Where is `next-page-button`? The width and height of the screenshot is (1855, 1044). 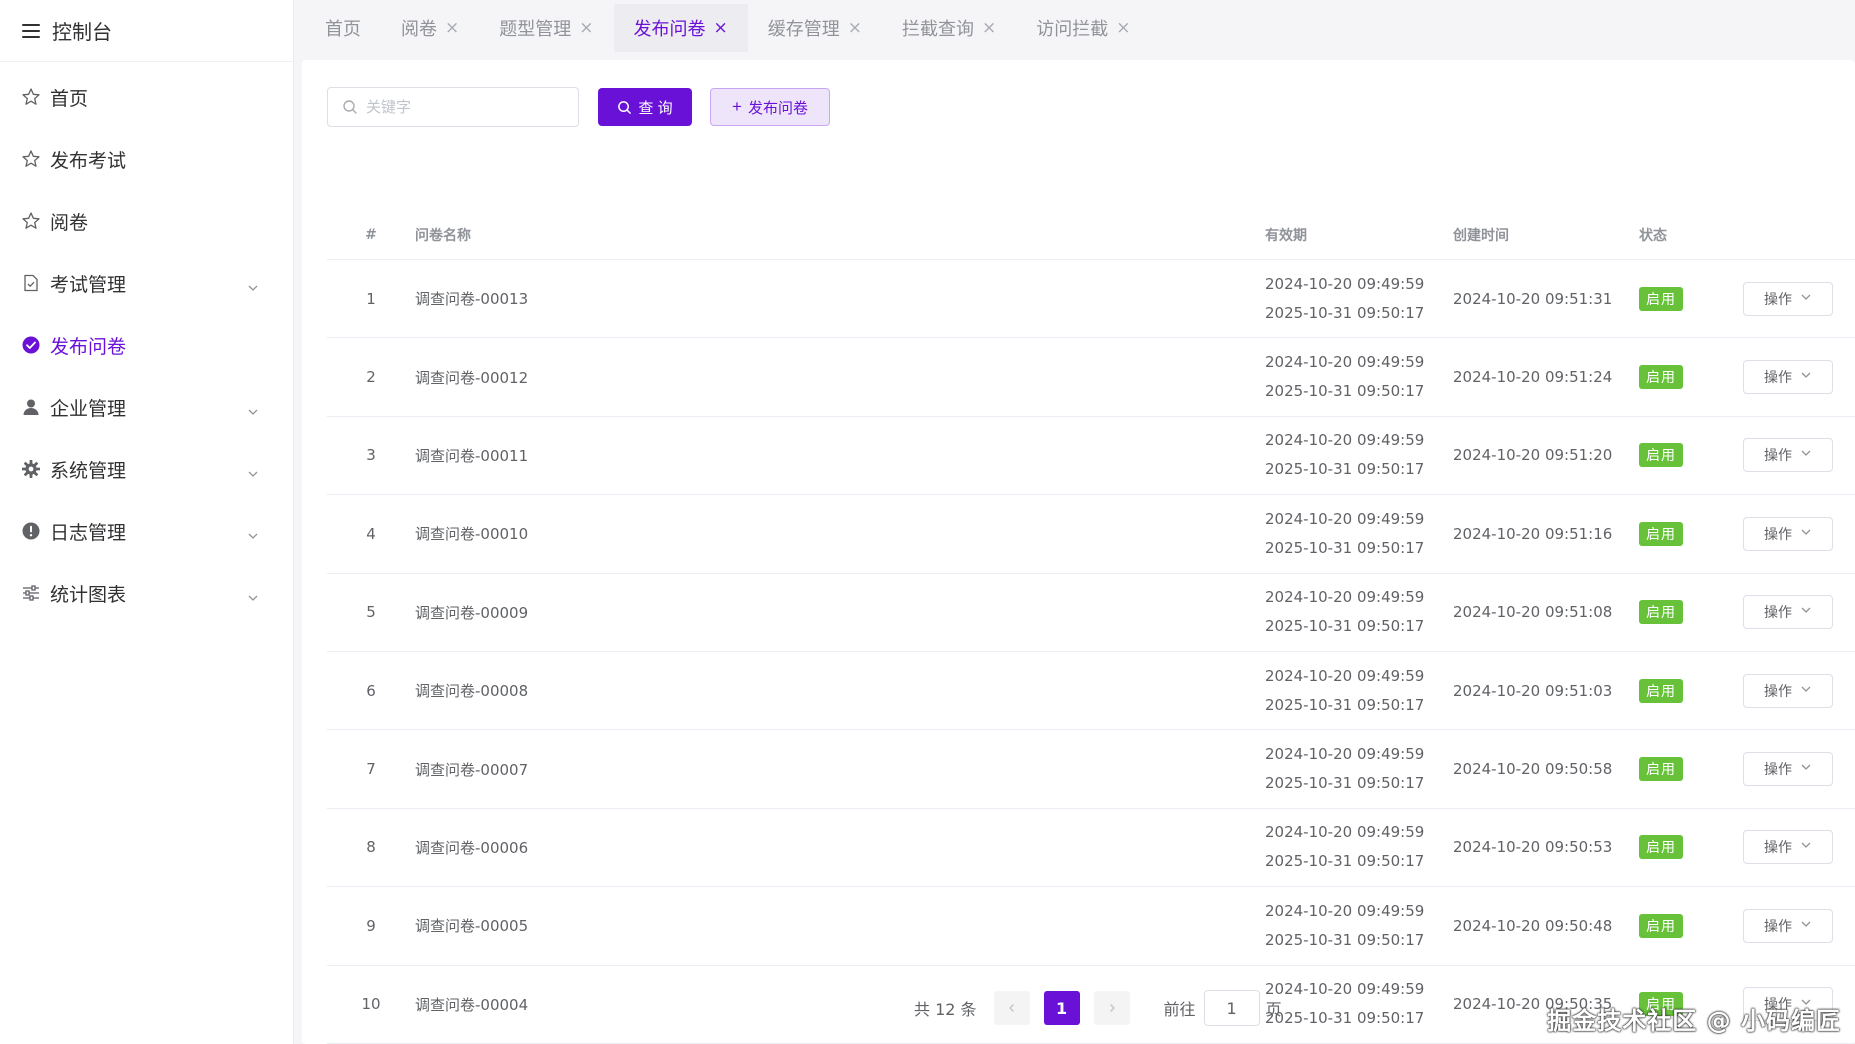 next-page-button is located at coordinates (1111, 1008).